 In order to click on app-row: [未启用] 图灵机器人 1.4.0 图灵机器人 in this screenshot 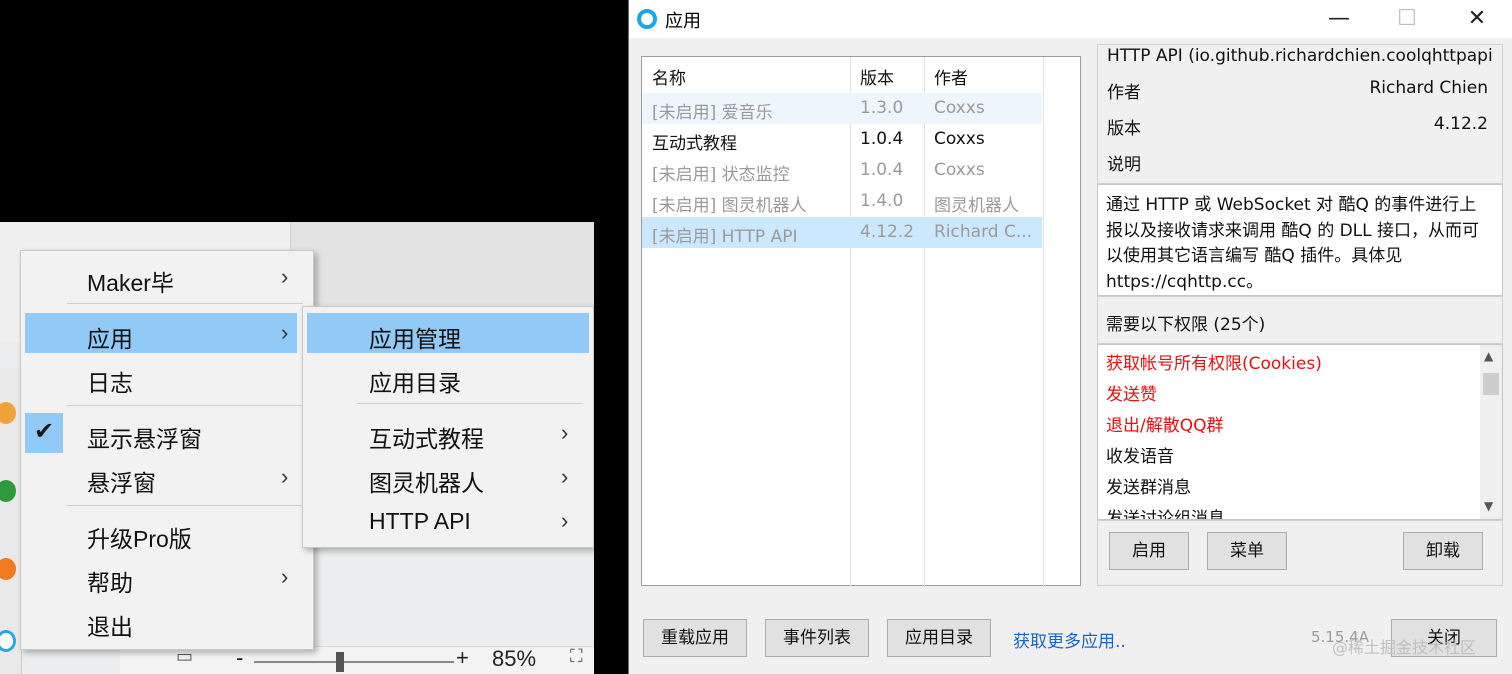, I will do `click(842, 201)`.